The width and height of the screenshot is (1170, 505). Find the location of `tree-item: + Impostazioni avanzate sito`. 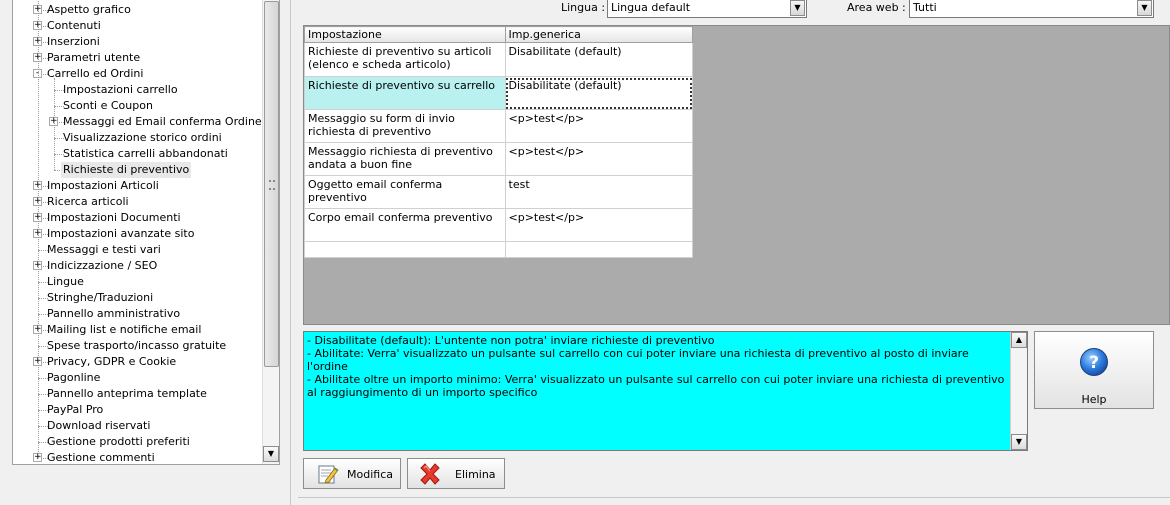

tree-item: + Impostazioni avanzate sito is located at coordinates (138, 234).